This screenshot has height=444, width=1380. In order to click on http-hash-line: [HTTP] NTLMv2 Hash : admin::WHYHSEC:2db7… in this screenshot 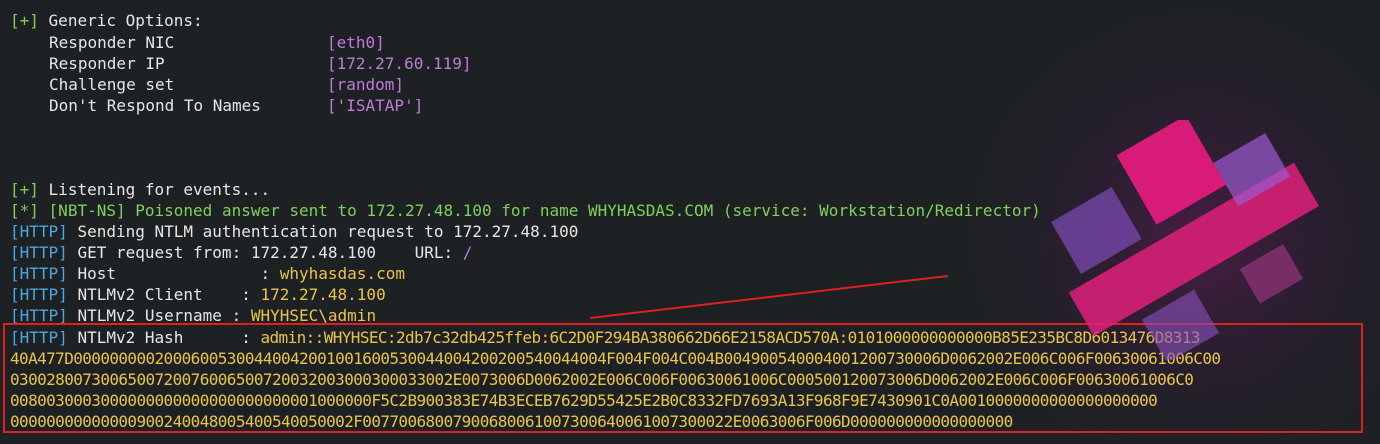, I will do `click(605, 337)`.